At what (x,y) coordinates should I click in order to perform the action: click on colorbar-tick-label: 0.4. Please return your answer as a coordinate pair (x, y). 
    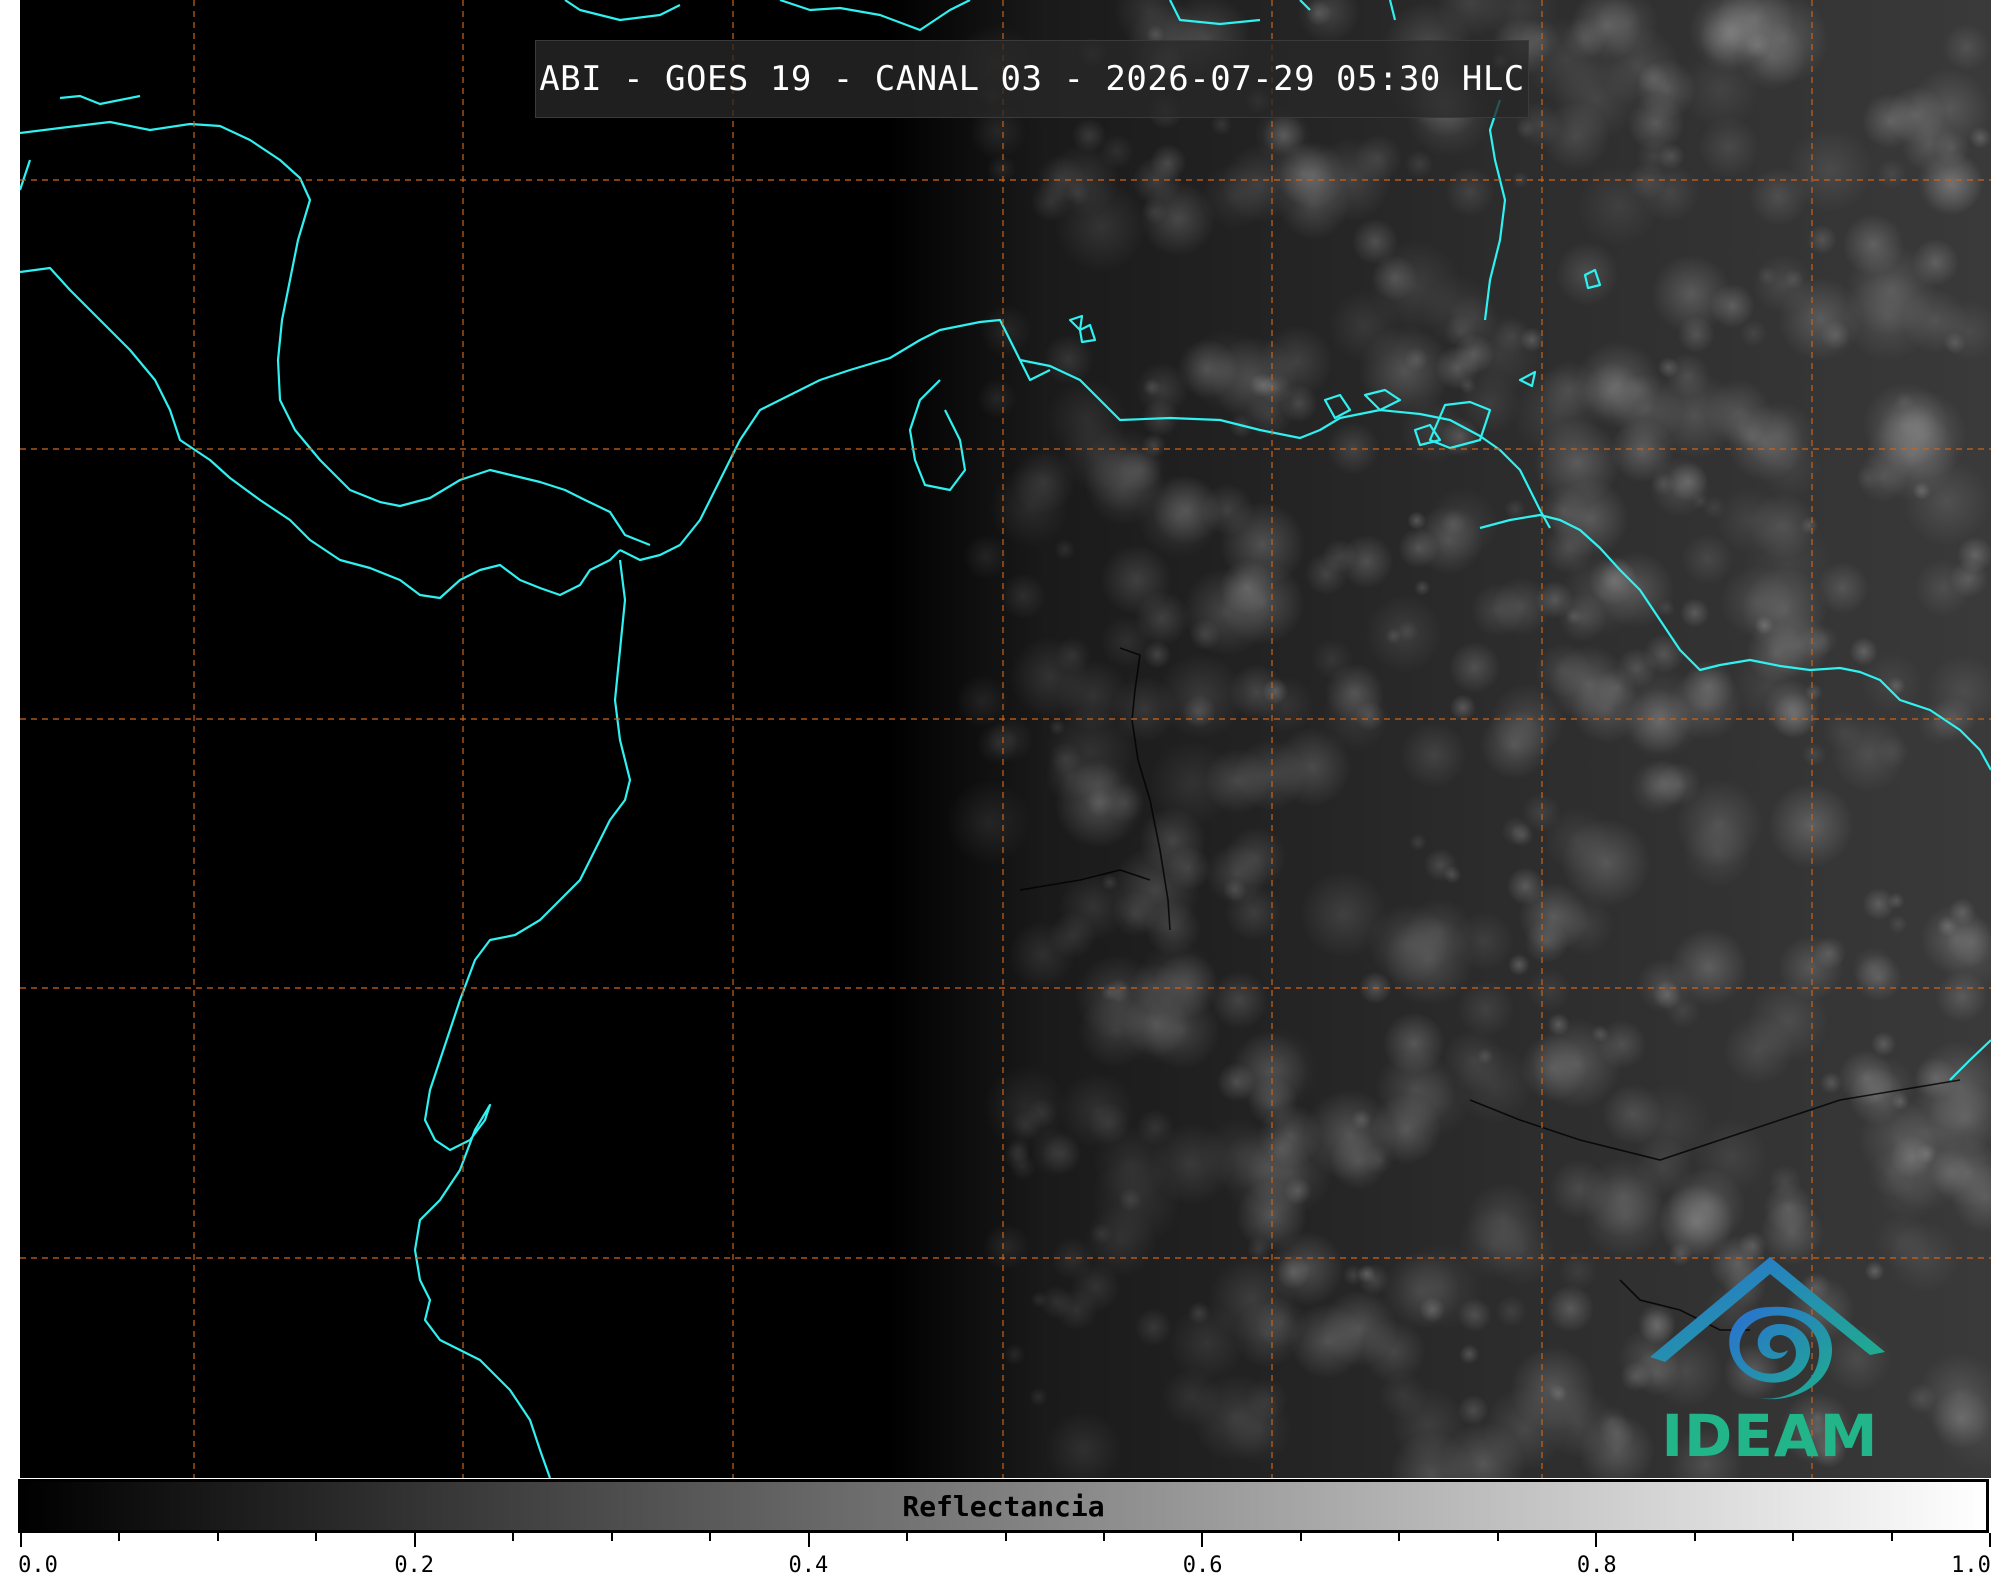
    Looking at the image, I should click on (808, 1565).